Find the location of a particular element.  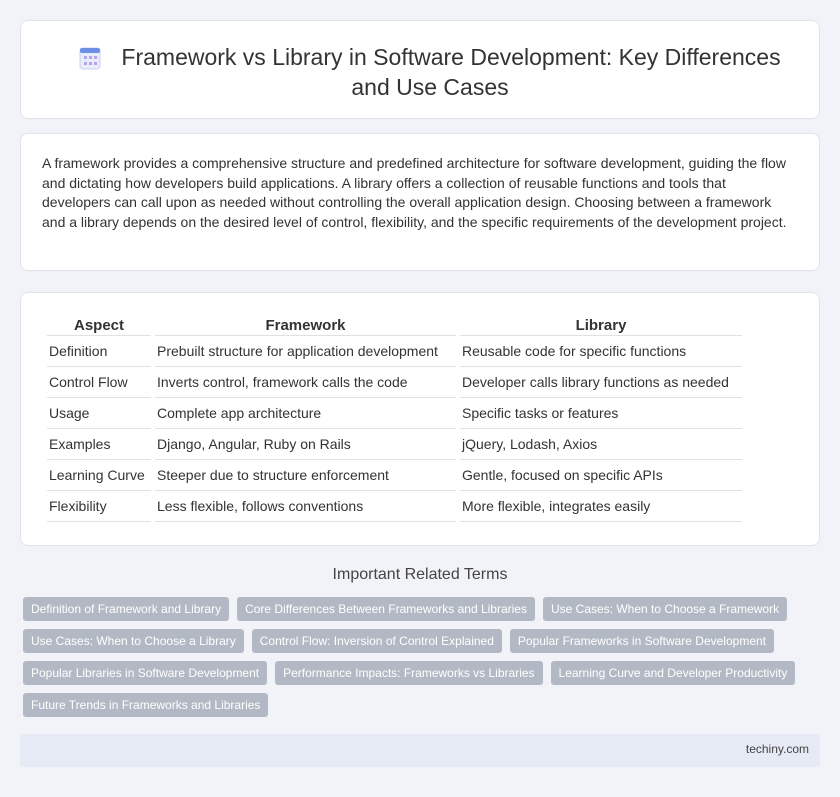

row-framework: Django, Angular, Ruby on Rails is located at coordinates (305, 444).